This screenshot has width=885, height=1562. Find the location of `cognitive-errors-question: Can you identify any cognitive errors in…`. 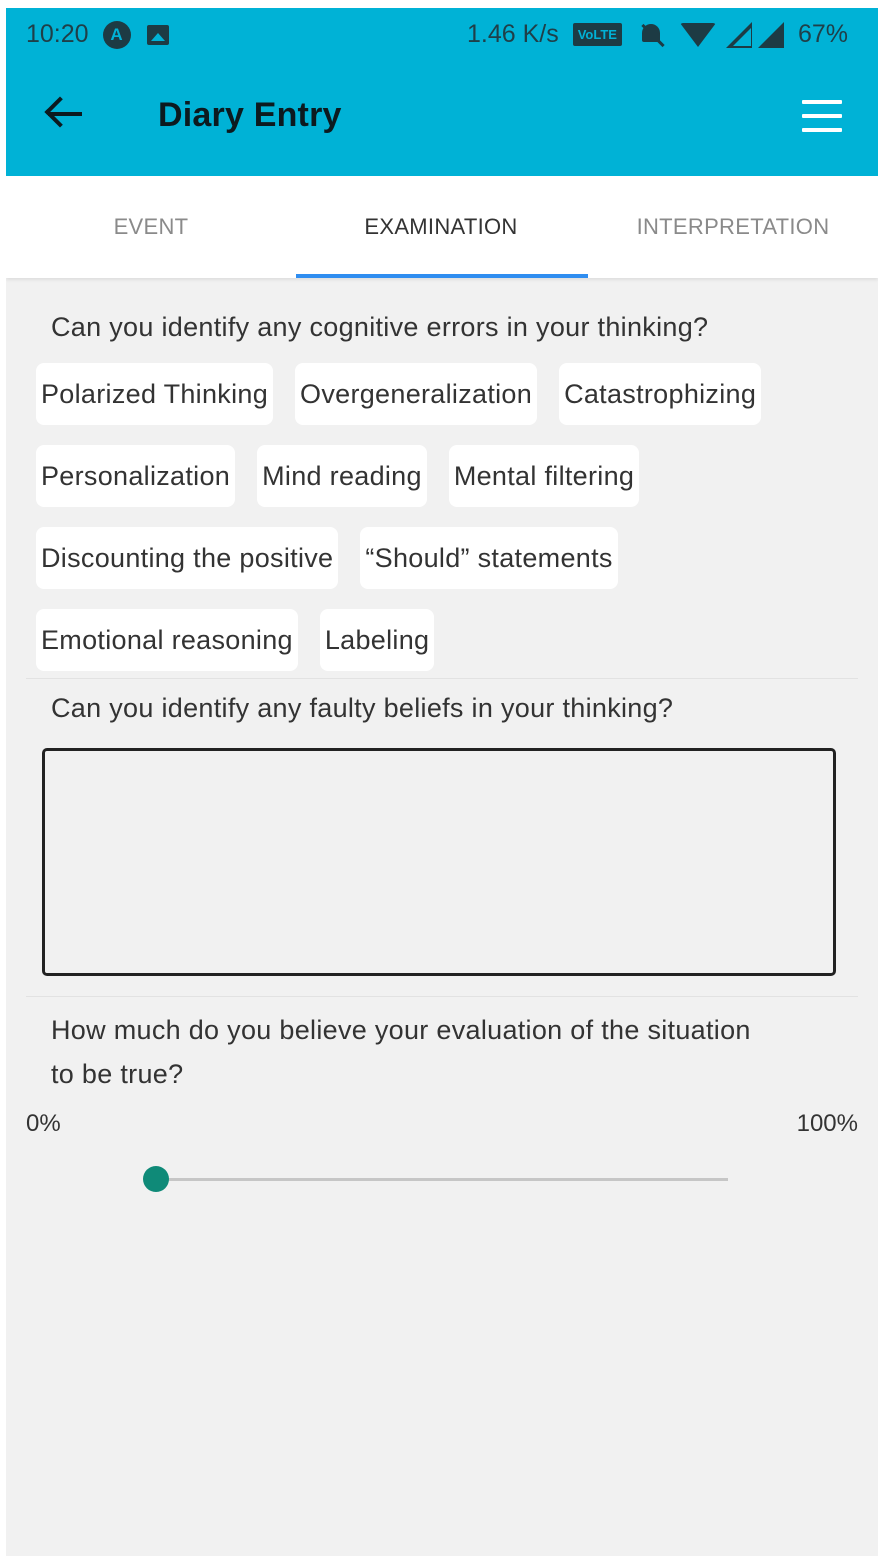

cognitive-errors-question: Can you identify any cognitive errors in… is located at coordinates (380, 327).